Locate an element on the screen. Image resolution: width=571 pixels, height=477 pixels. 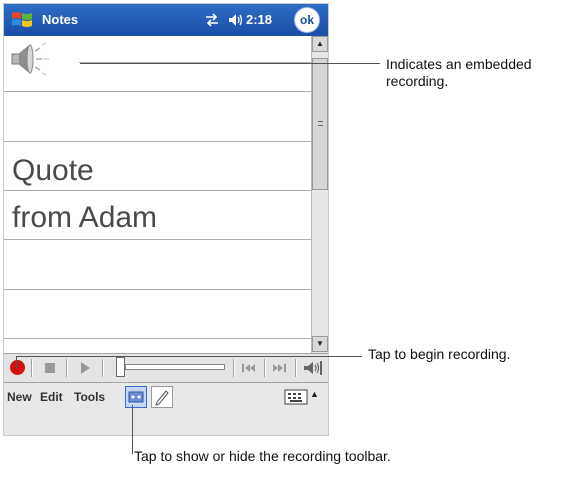
note-text-line: Quote is located at coordinates (53, 170).